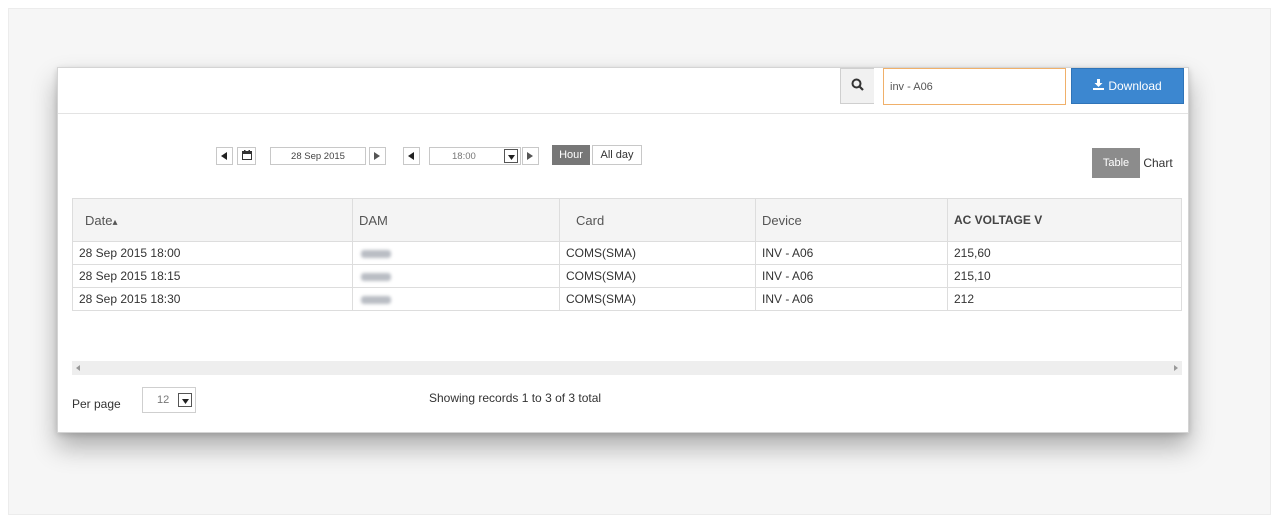 Image resolution: width=1279 pixels, height=521 pixels. I want to click on column-header-device: Device, so click(851, 220).